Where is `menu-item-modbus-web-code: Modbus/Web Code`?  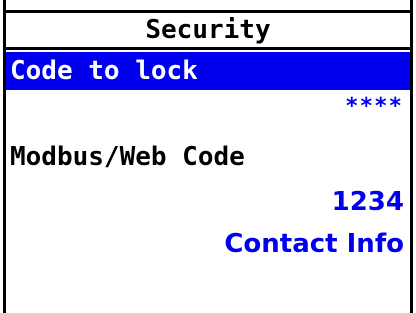 menu-item-modbus-web-code: Modbus/Web Code is located at coordinates (208, 157).